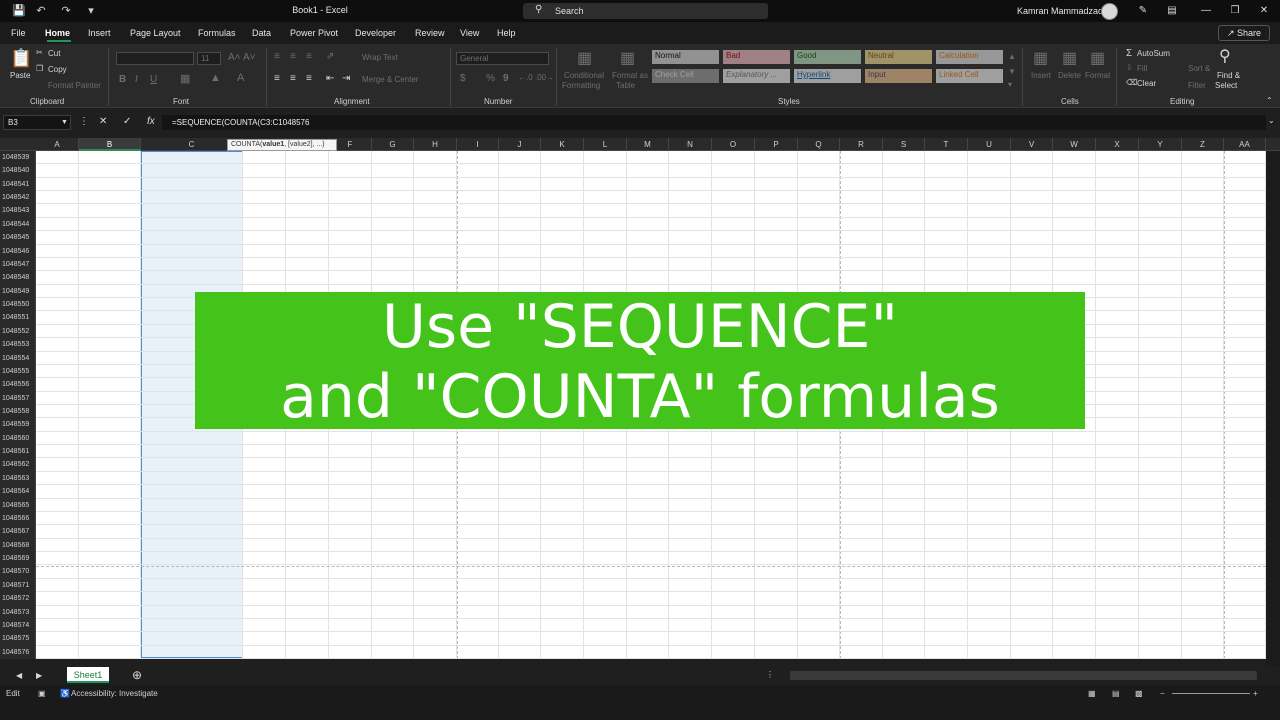 The height and width of the screenshot is (720, 1280). Describe the element at coordinates (506, 78) in the screenshot. I see `comma-button: 9` at that location.